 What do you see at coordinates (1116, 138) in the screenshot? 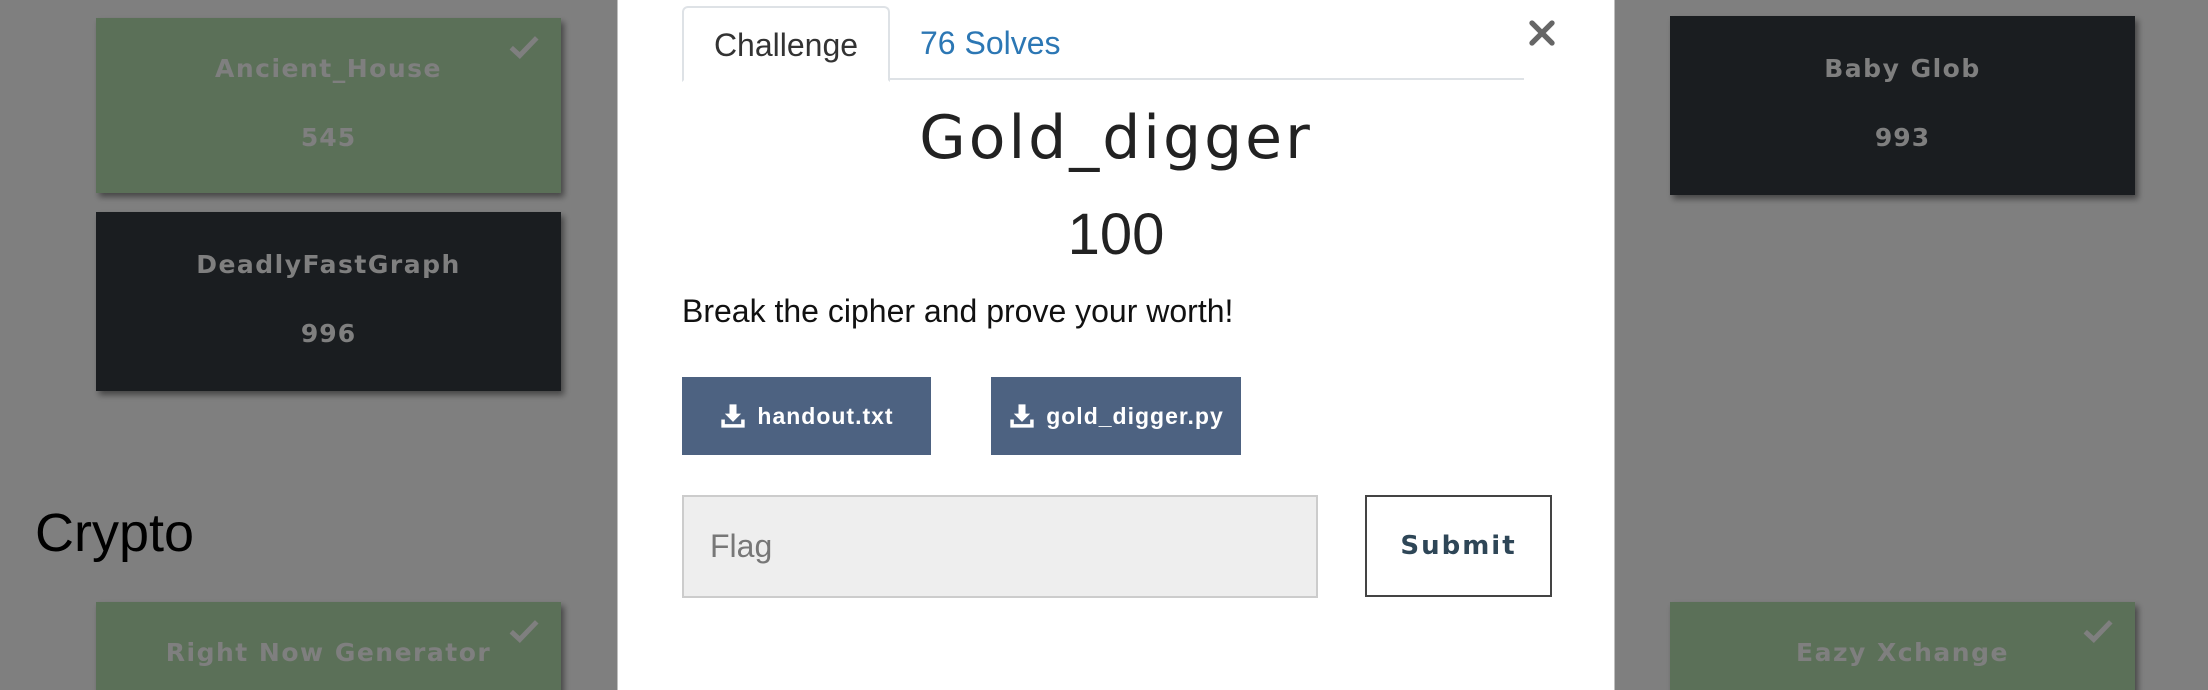
I see `challenge-name: Gold_digger` at bounding box center [1116, 138].